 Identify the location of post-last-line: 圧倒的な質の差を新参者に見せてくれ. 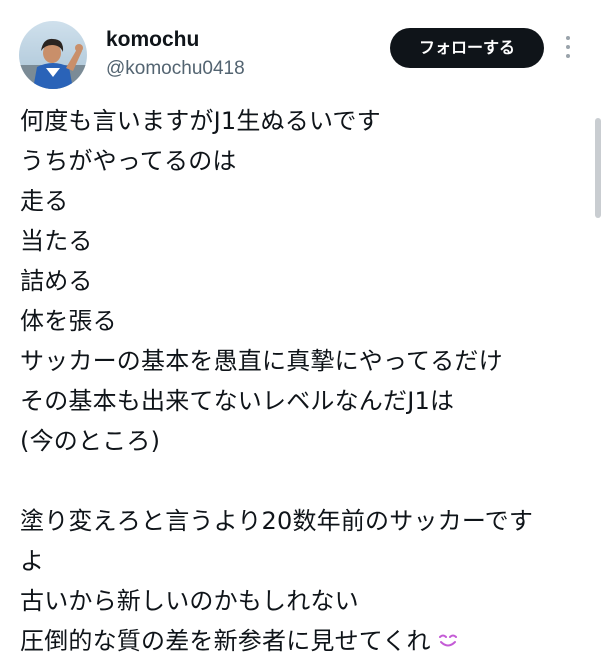
(301, 642).